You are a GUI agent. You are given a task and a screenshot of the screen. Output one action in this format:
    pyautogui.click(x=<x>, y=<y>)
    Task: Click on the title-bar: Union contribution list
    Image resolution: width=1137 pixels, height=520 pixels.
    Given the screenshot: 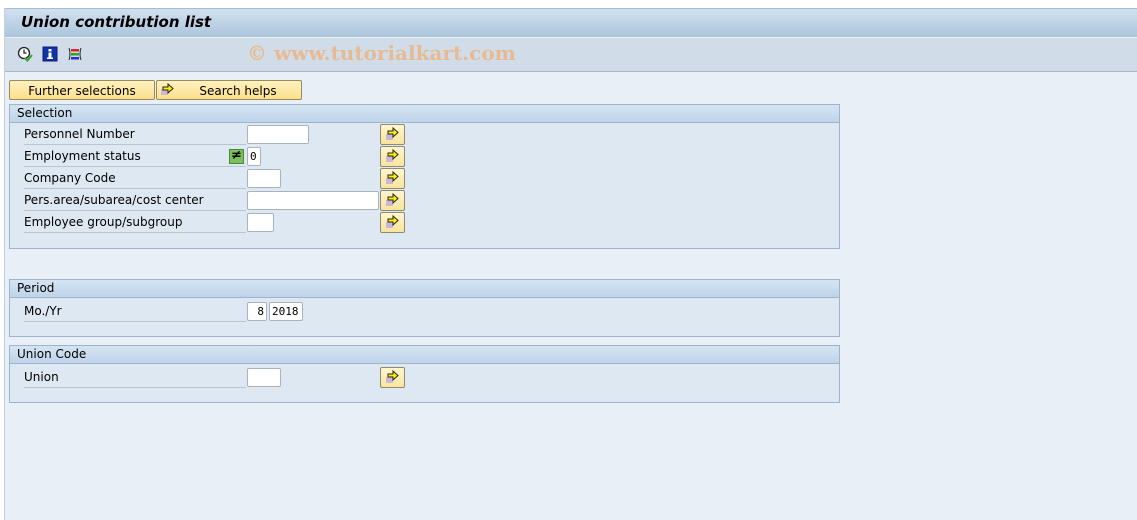 What is the action you would take?
    pyautogui.click(x=571, y=22)
    